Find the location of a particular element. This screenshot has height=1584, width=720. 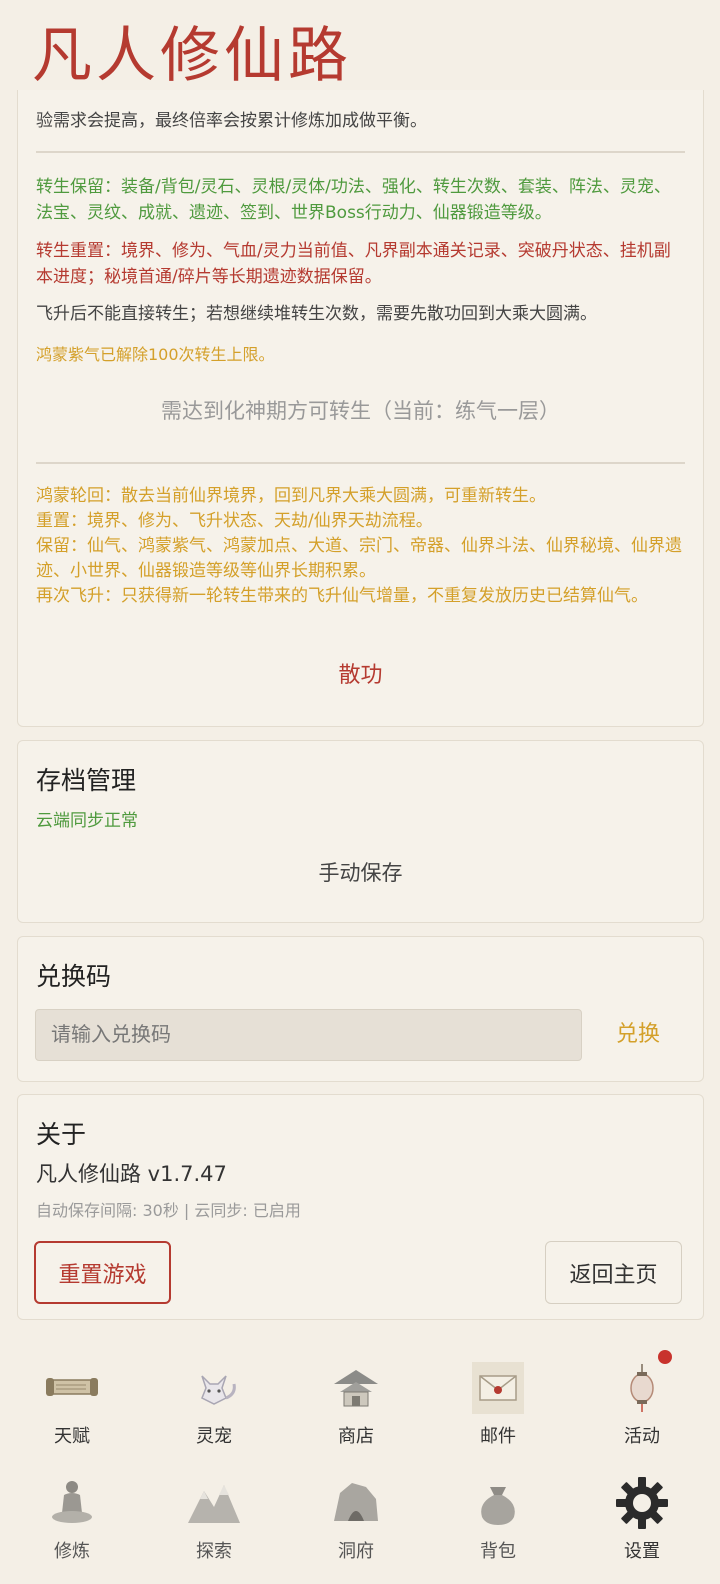

redeem-card: 兑换码 请输入兑换码 兑换 is located at coordinates (360, 1009).